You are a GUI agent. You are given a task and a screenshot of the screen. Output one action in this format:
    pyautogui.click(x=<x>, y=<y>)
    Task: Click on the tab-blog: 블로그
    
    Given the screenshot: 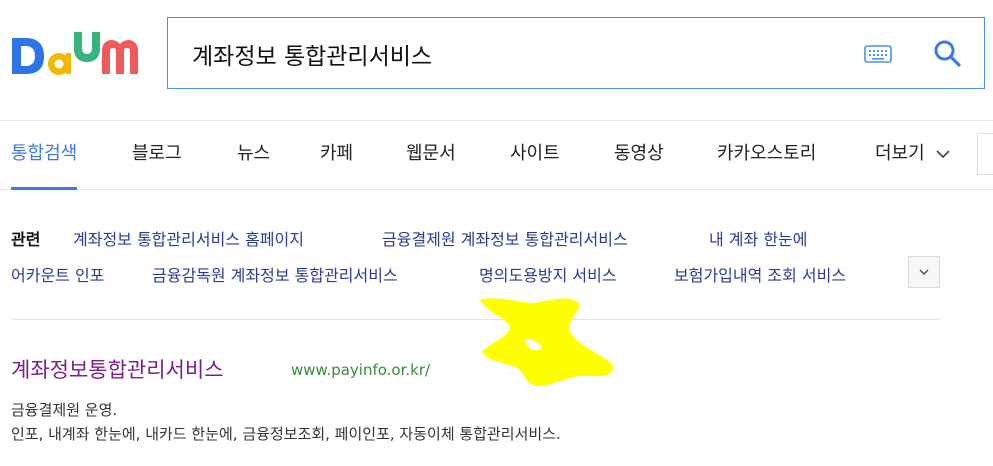 What is the action you would take?
    pyautogui.click(x=157, y=155)
    